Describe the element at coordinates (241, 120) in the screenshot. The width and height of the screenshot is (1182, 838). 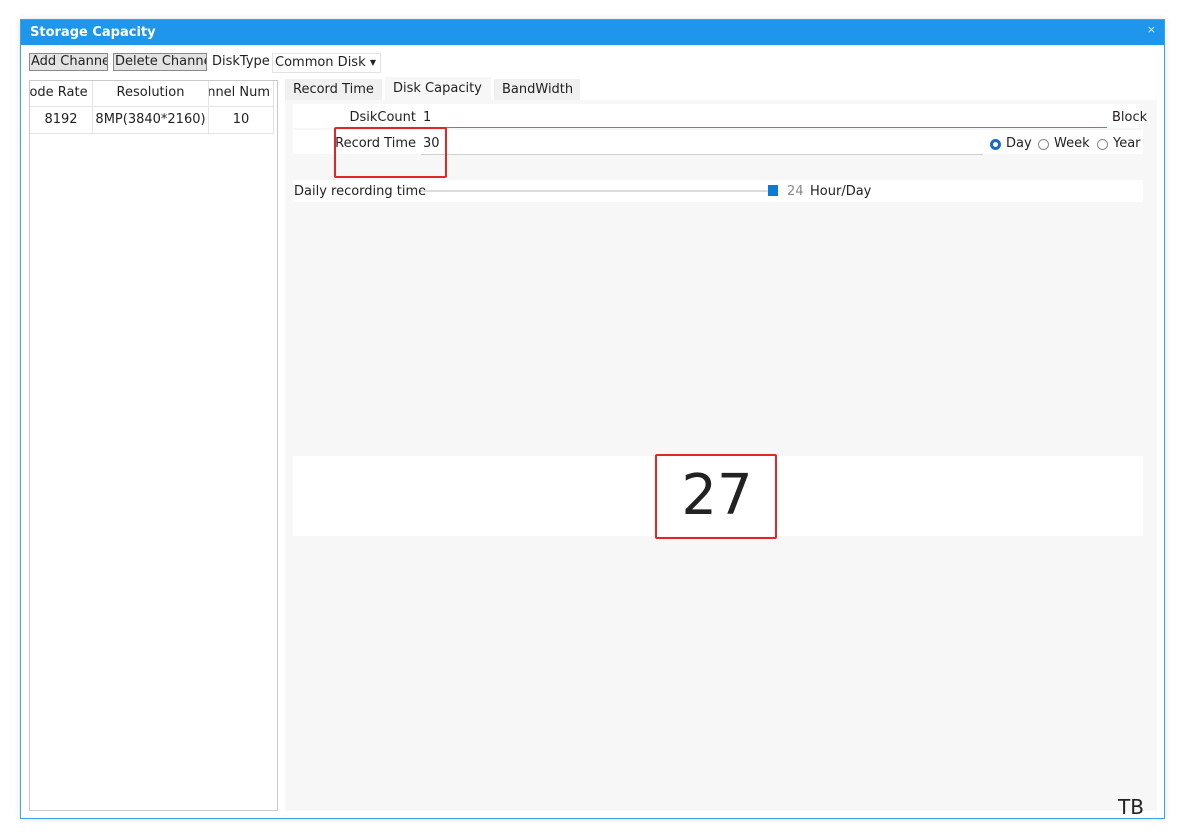
I see `cell-channel-num: 10` at that location.